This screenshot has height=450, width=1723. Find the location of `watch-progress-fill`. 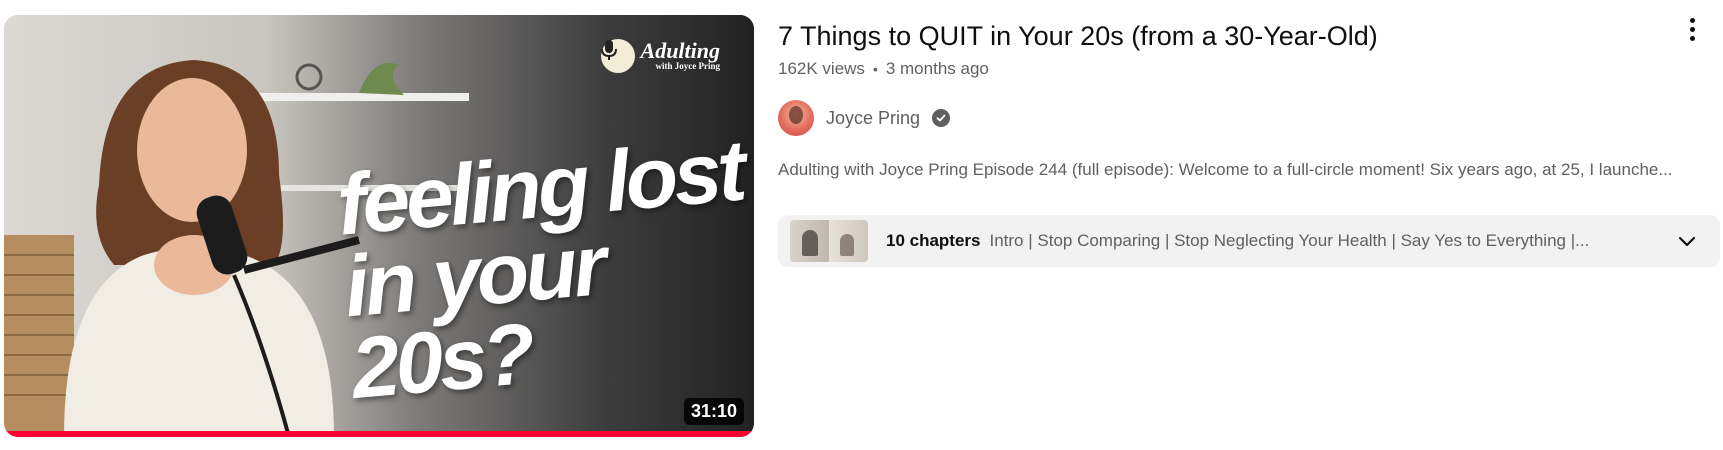

watch-progress-fill is located at coordinates (379, 434).